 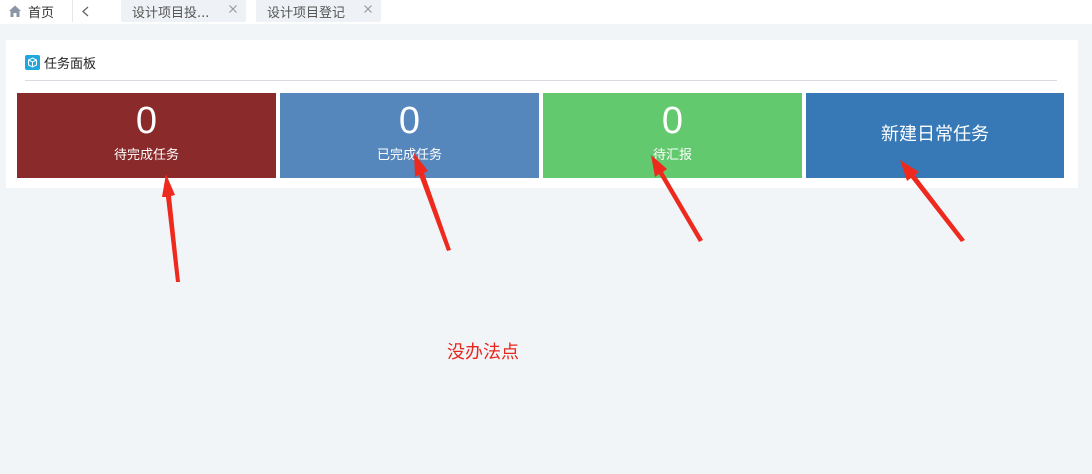 What do you see at coordinates (32, 62) in the screenshot?
I see `cube-icon` at bounding box center [32, 62].